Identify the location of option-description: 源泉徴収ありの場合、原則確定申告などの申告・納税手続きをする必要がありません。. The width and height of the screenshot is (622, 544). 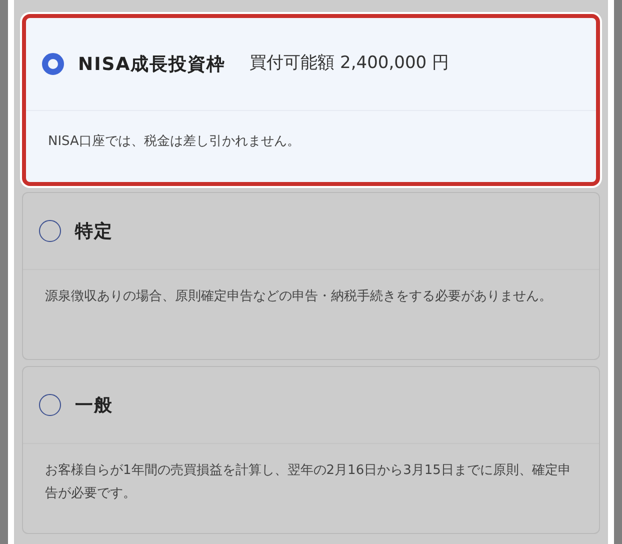
(298, 296).